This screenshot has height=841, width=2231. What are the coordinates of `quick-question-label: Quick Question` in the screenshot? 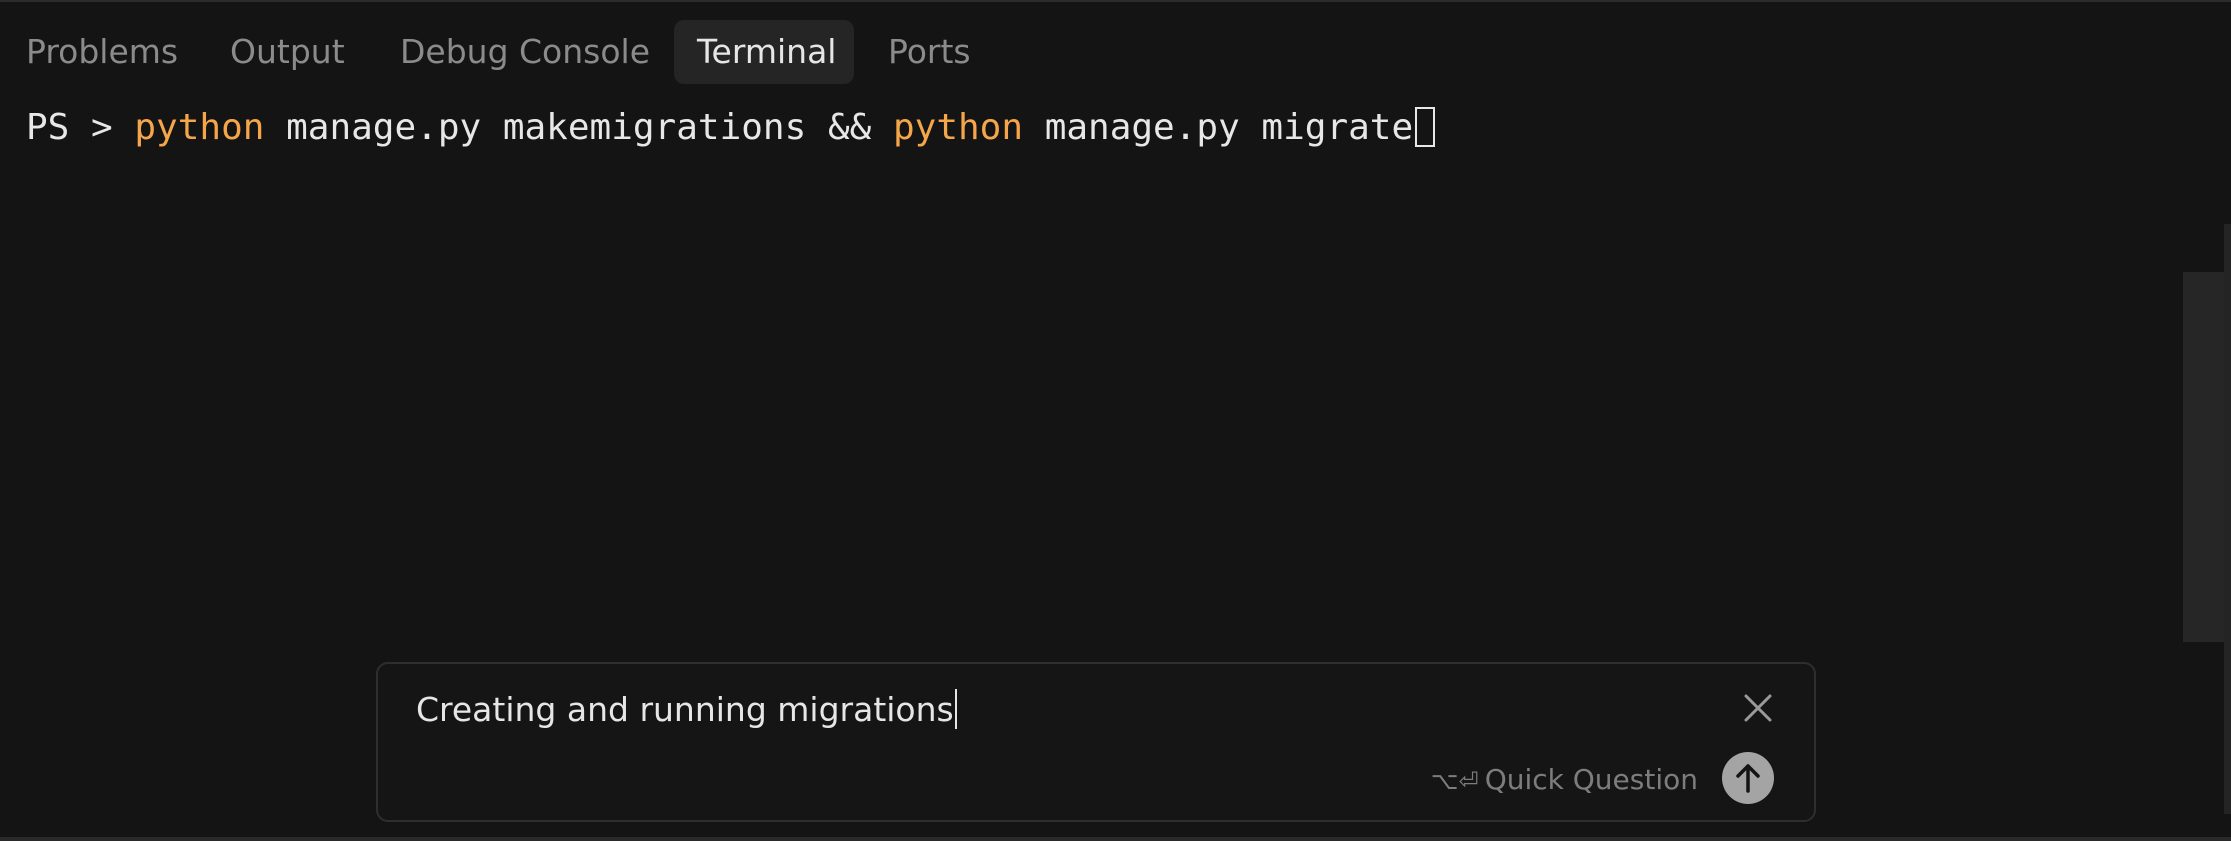 It's located at (1591, 779).